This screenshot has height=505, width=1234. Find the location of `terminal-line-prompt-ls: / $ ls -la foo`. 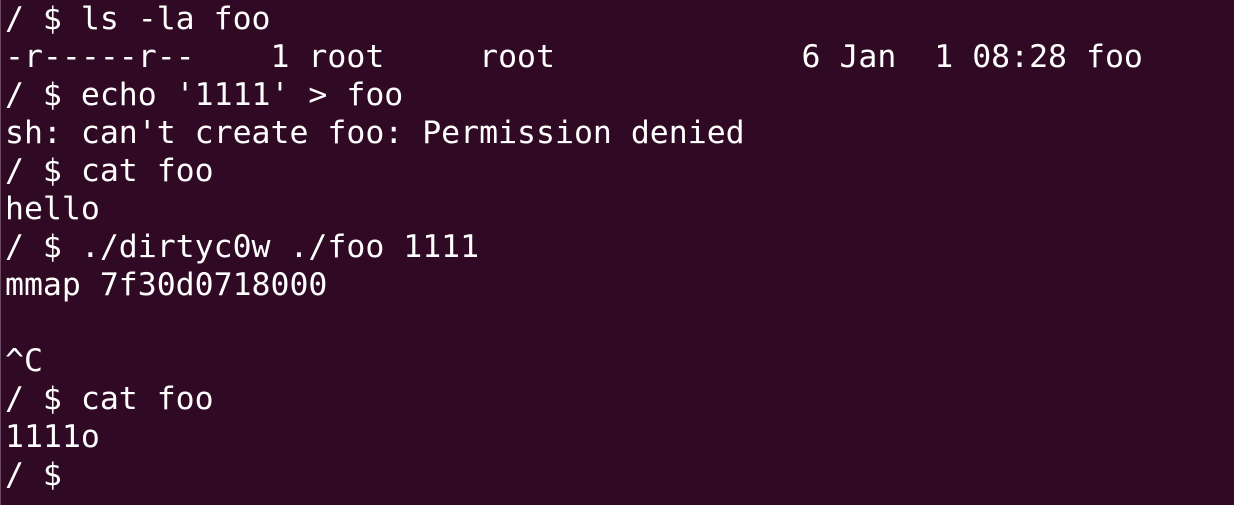

terminal-line-prompt-ls: / $ ls -la foo is located at coordinates (138, 19).